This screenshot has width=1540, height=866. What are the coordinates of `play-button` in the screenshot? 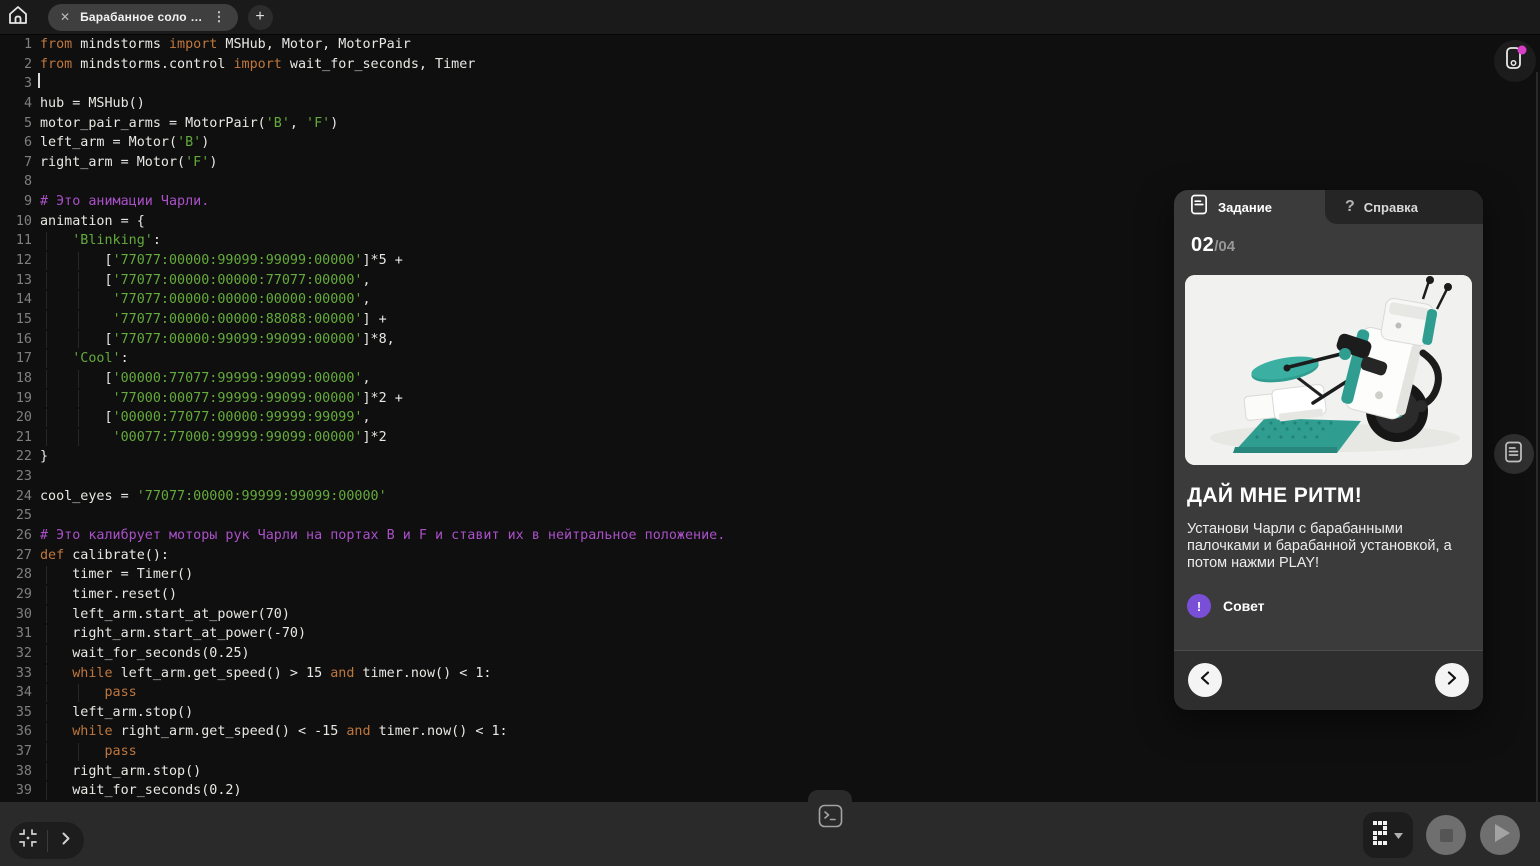 It's located at (1500, 835).